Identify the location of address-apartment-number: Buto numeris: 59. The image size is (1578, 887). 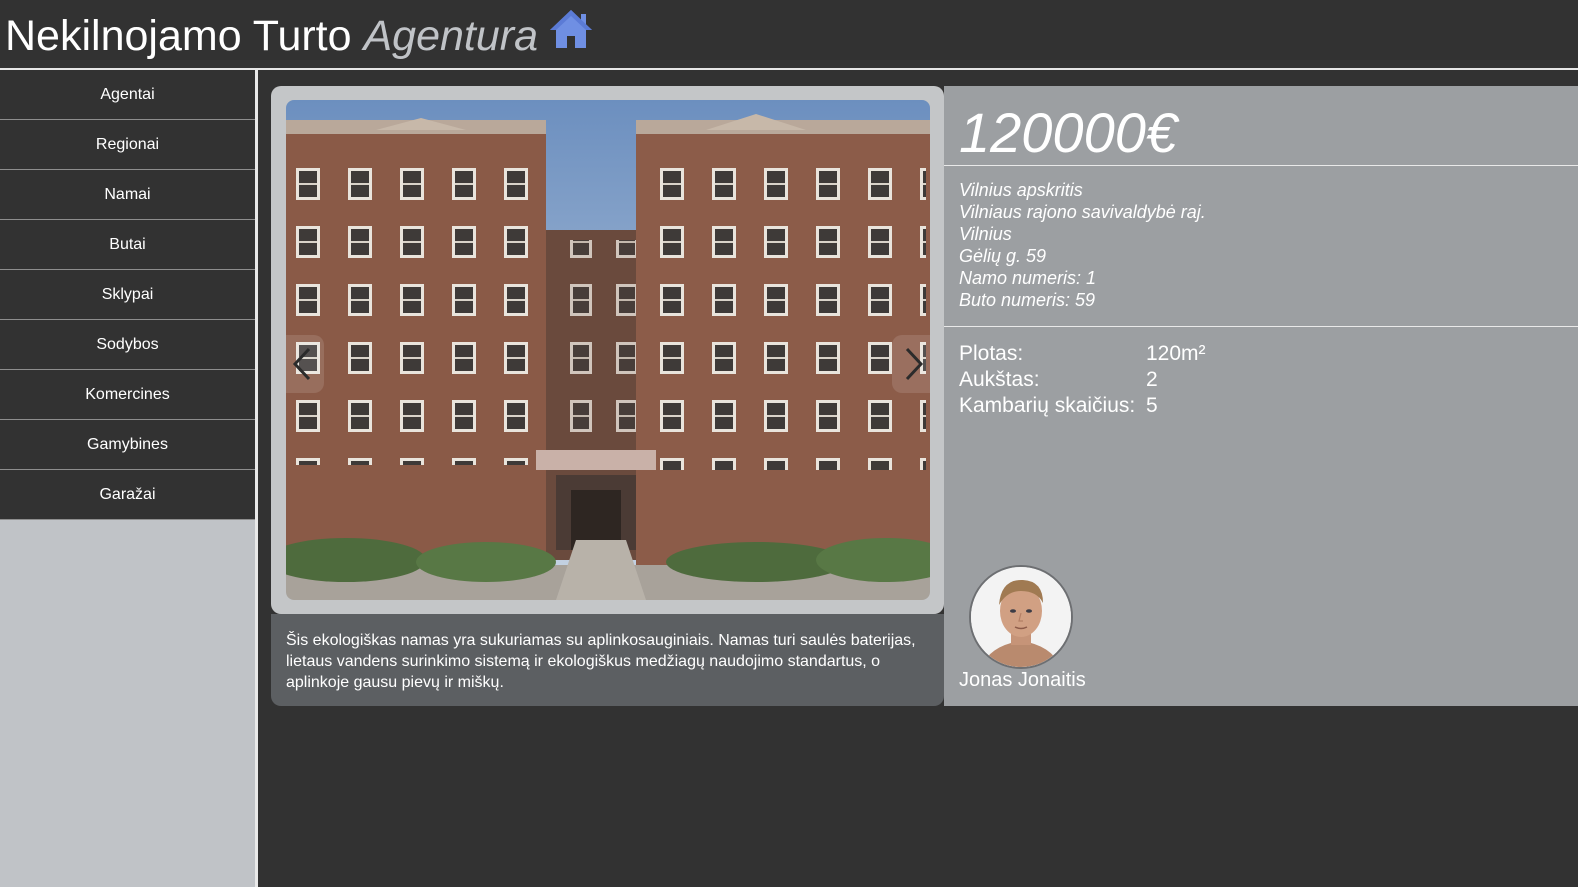
(1027, 300).